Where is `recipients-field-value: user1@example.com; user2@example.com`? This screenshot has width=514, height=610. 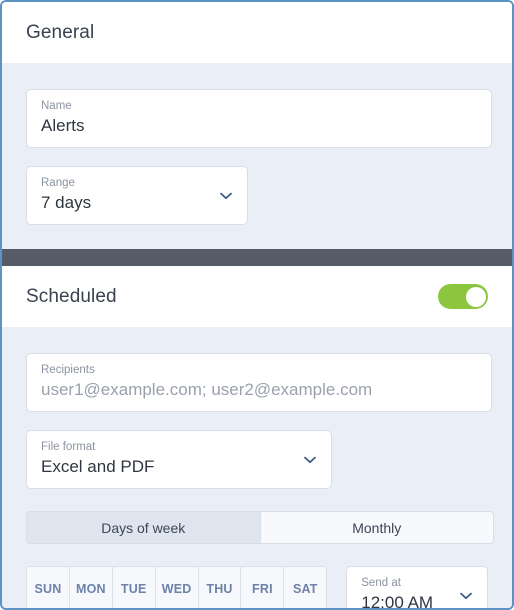
recipients-field-value: user1@example.com; user2@example.com is located at coordinates (207, 389).